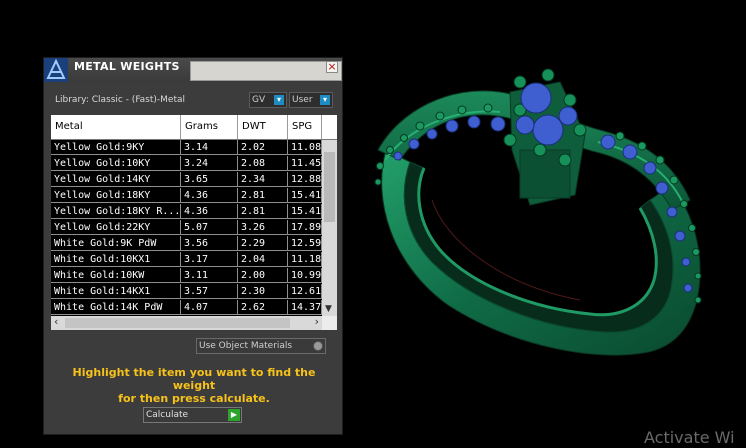 Image resolution: width=746 pixels, height=448 pixels. What do you see at coordinates (305, 307) in the screenshot?
I see `cell-spg: 14.37` at bounding box center [305, 307].